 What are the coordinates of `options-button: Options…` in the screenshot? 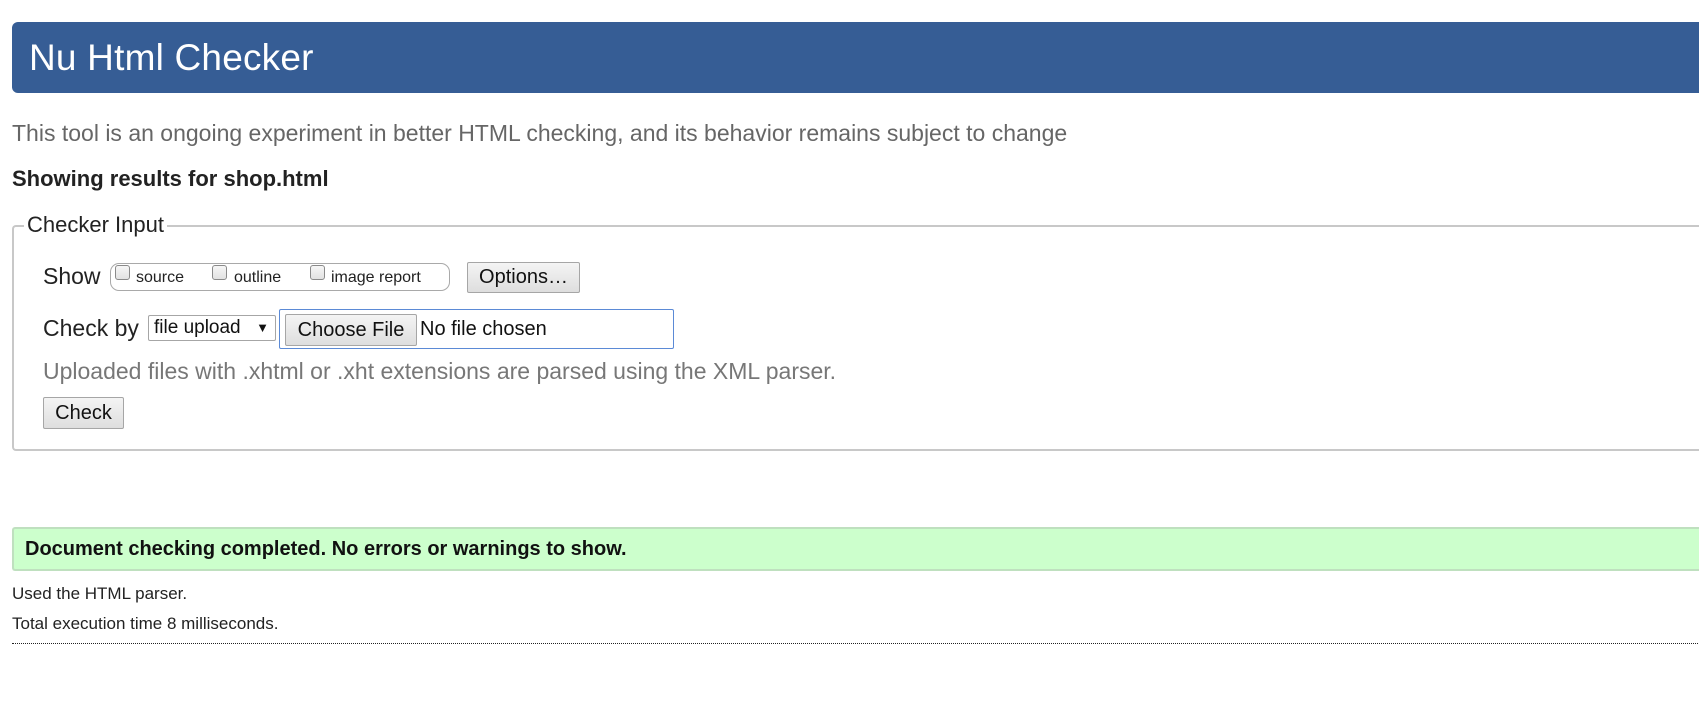 It's located at (523, 277).